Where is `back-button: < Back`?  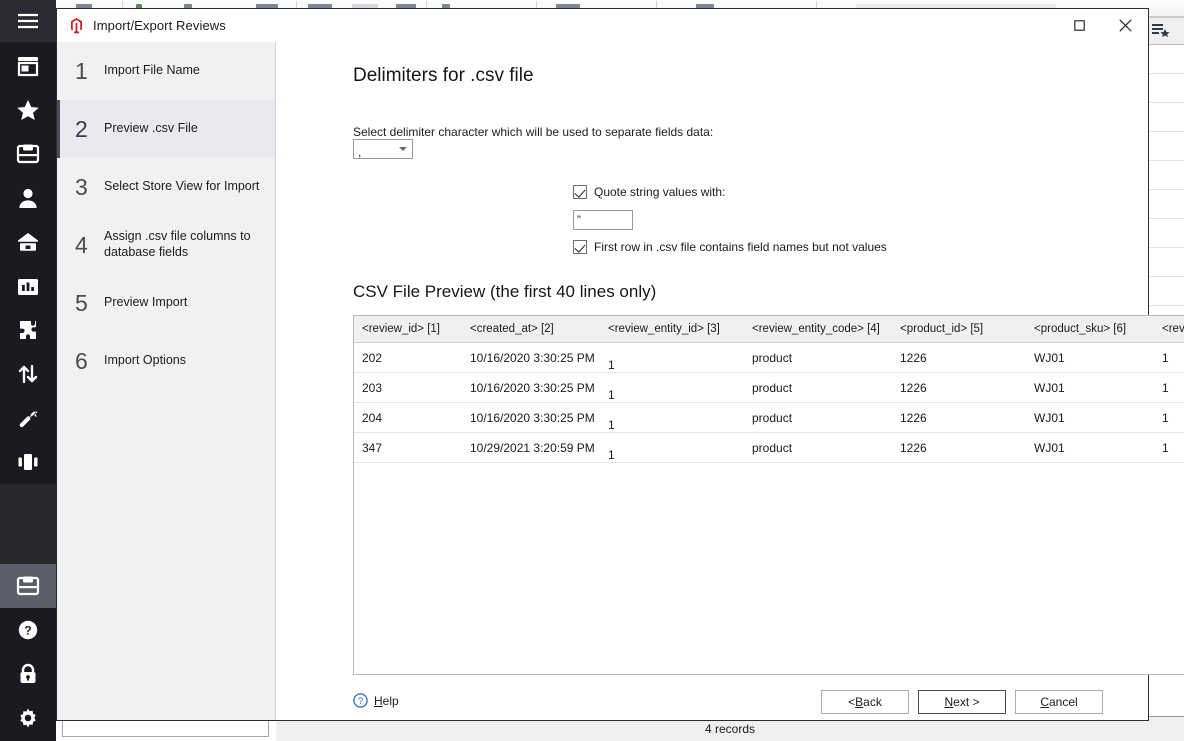 back-button: < Back is located at coordinates (865, 702).